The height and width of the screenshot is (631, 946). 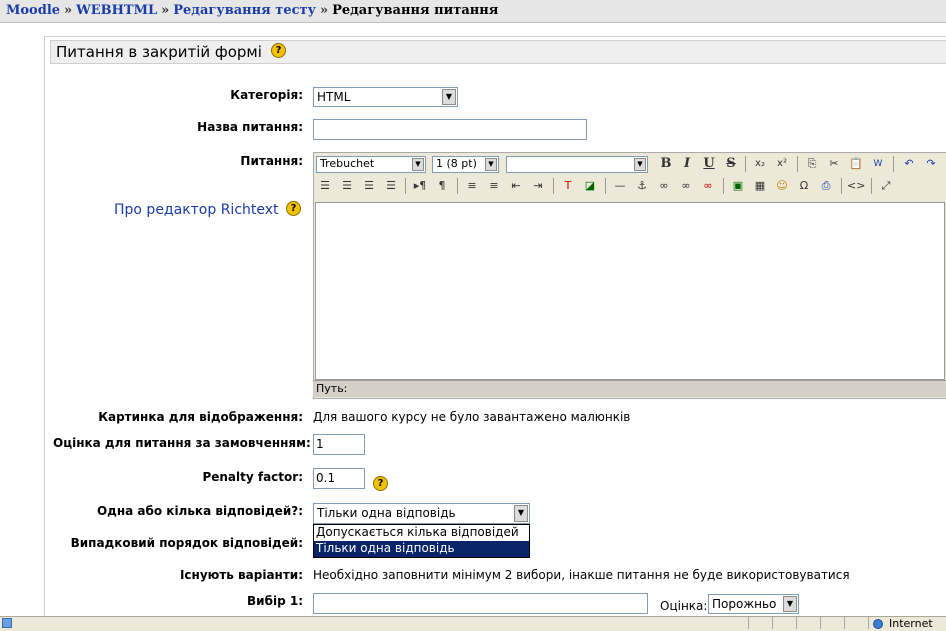 I want to click on unlink-icon: ∞, so click(x=686, y=186).